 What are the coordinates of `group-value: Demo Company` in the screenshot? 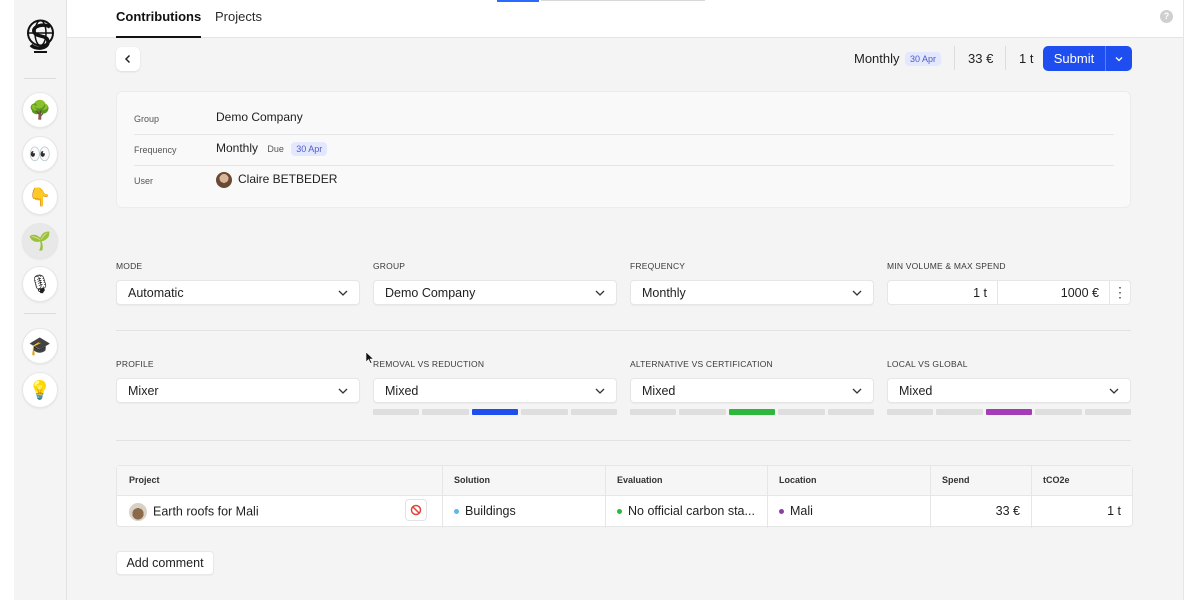 It's located at (430, 293).